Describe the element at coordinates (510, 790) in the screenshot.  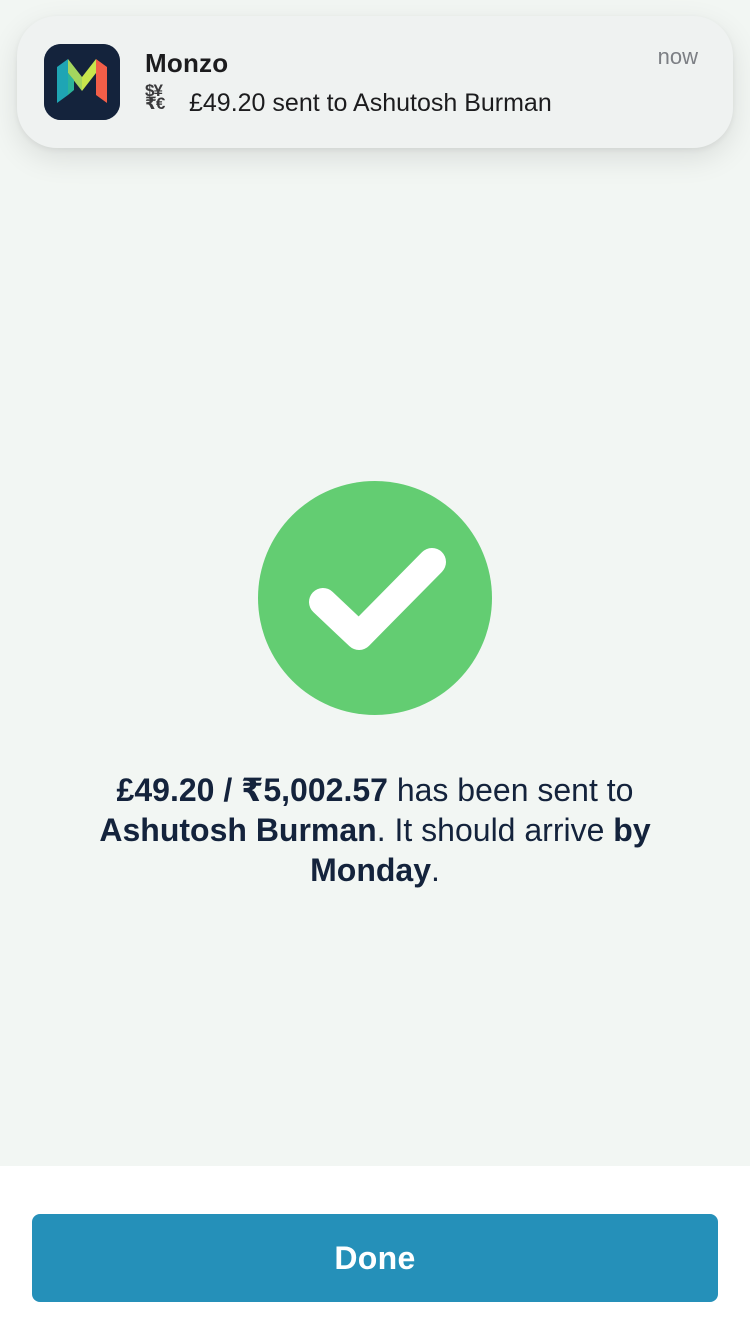
I see `message-text-sent: has been sent to` at that location.